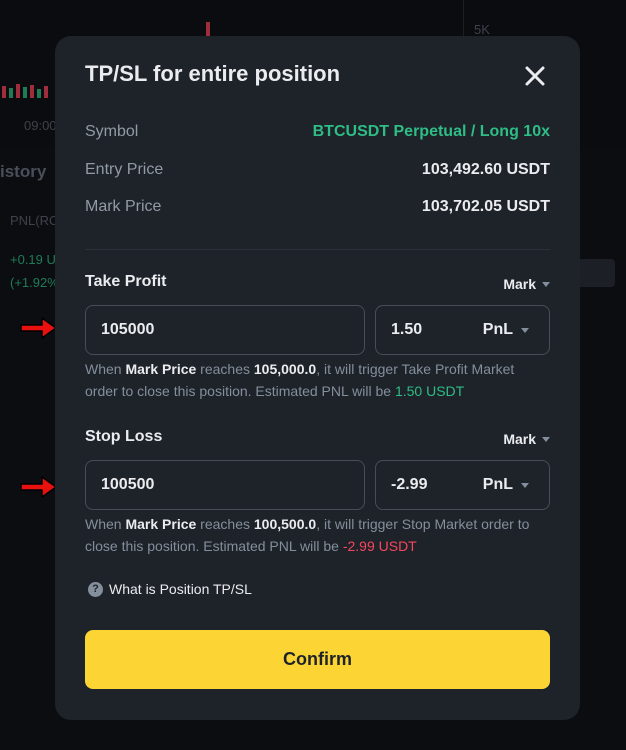 This screenshot has height=750, width=626. Describe the element at coordinates (112, 131) in the screenshot. I see `symbol-label: Symbol` at that location.